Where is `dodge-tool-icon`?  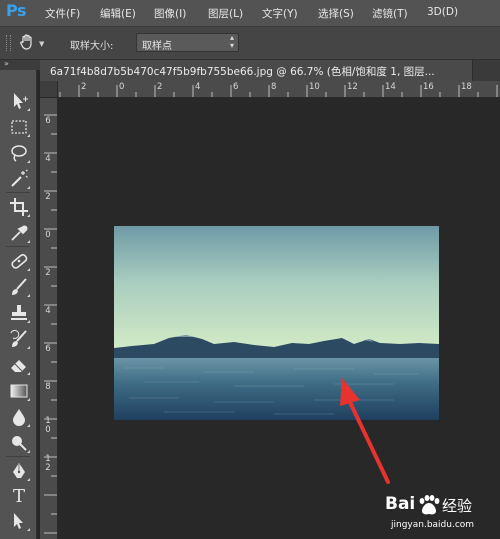
dodge-tool-icon is located at coordinates (19, 443).